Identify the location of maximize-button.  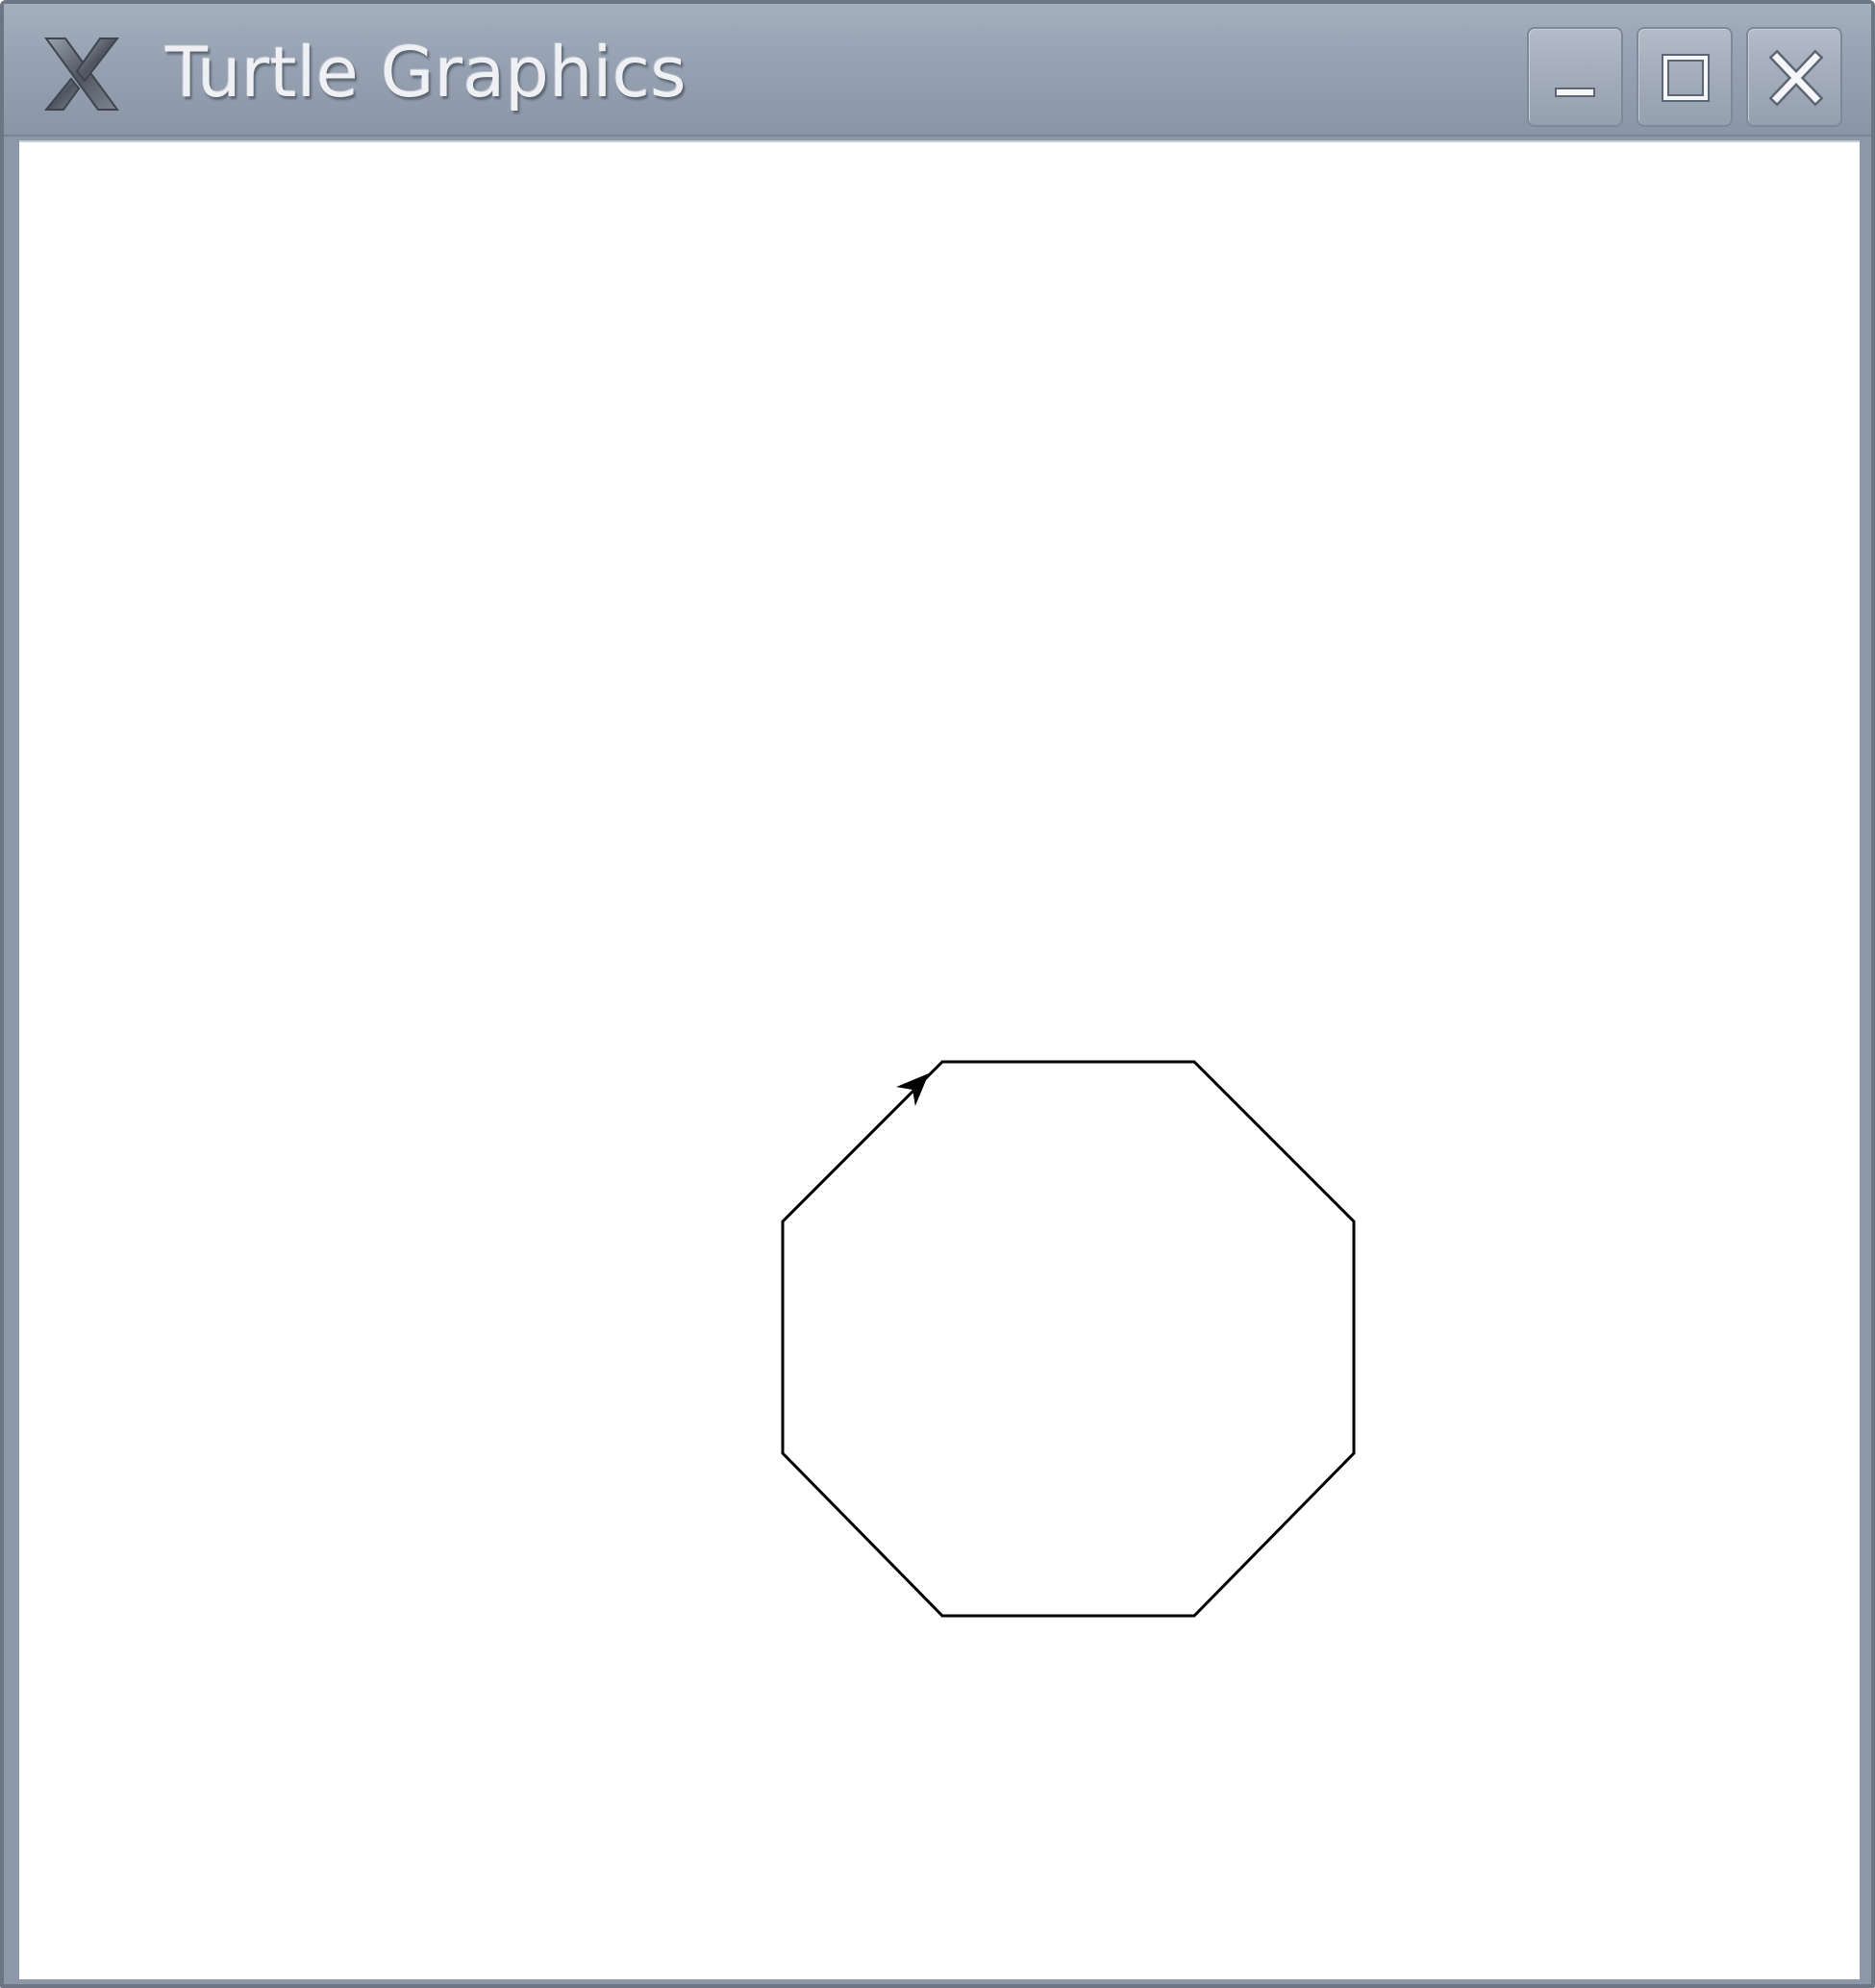
(1685, 77).